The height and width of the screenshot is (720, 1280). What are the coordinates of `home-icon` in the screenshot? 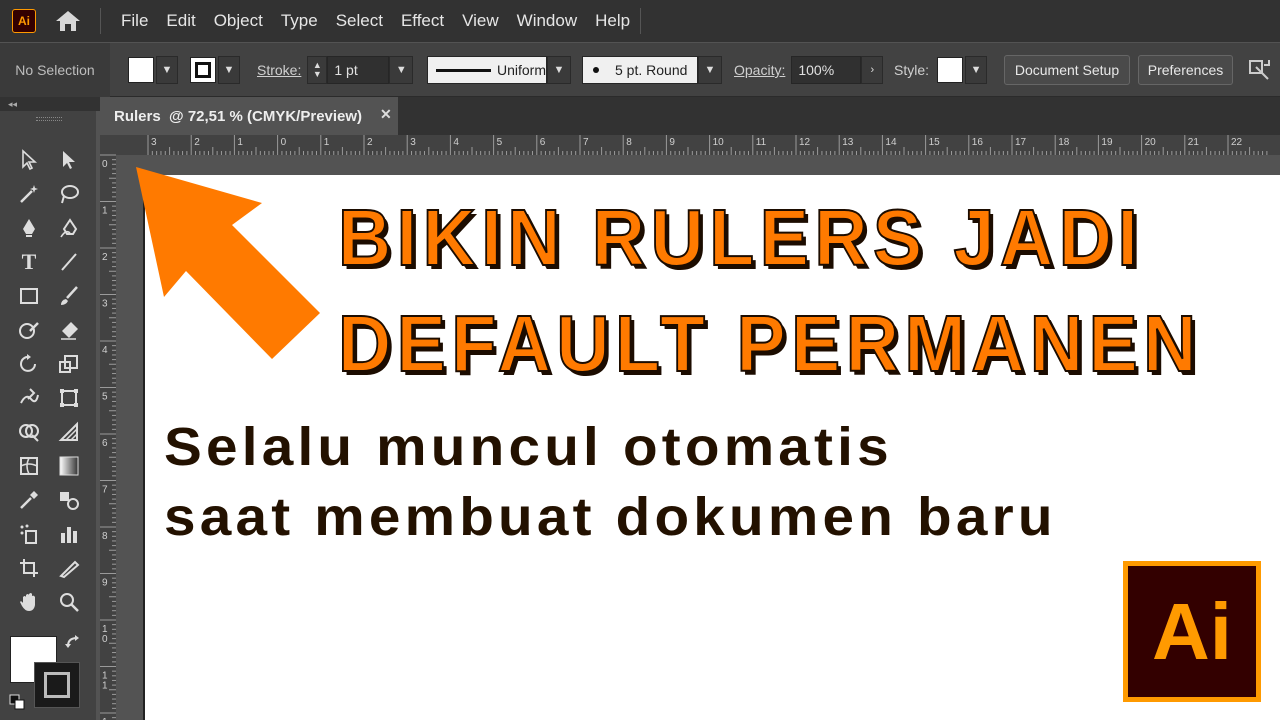 It's located at (68, 21).